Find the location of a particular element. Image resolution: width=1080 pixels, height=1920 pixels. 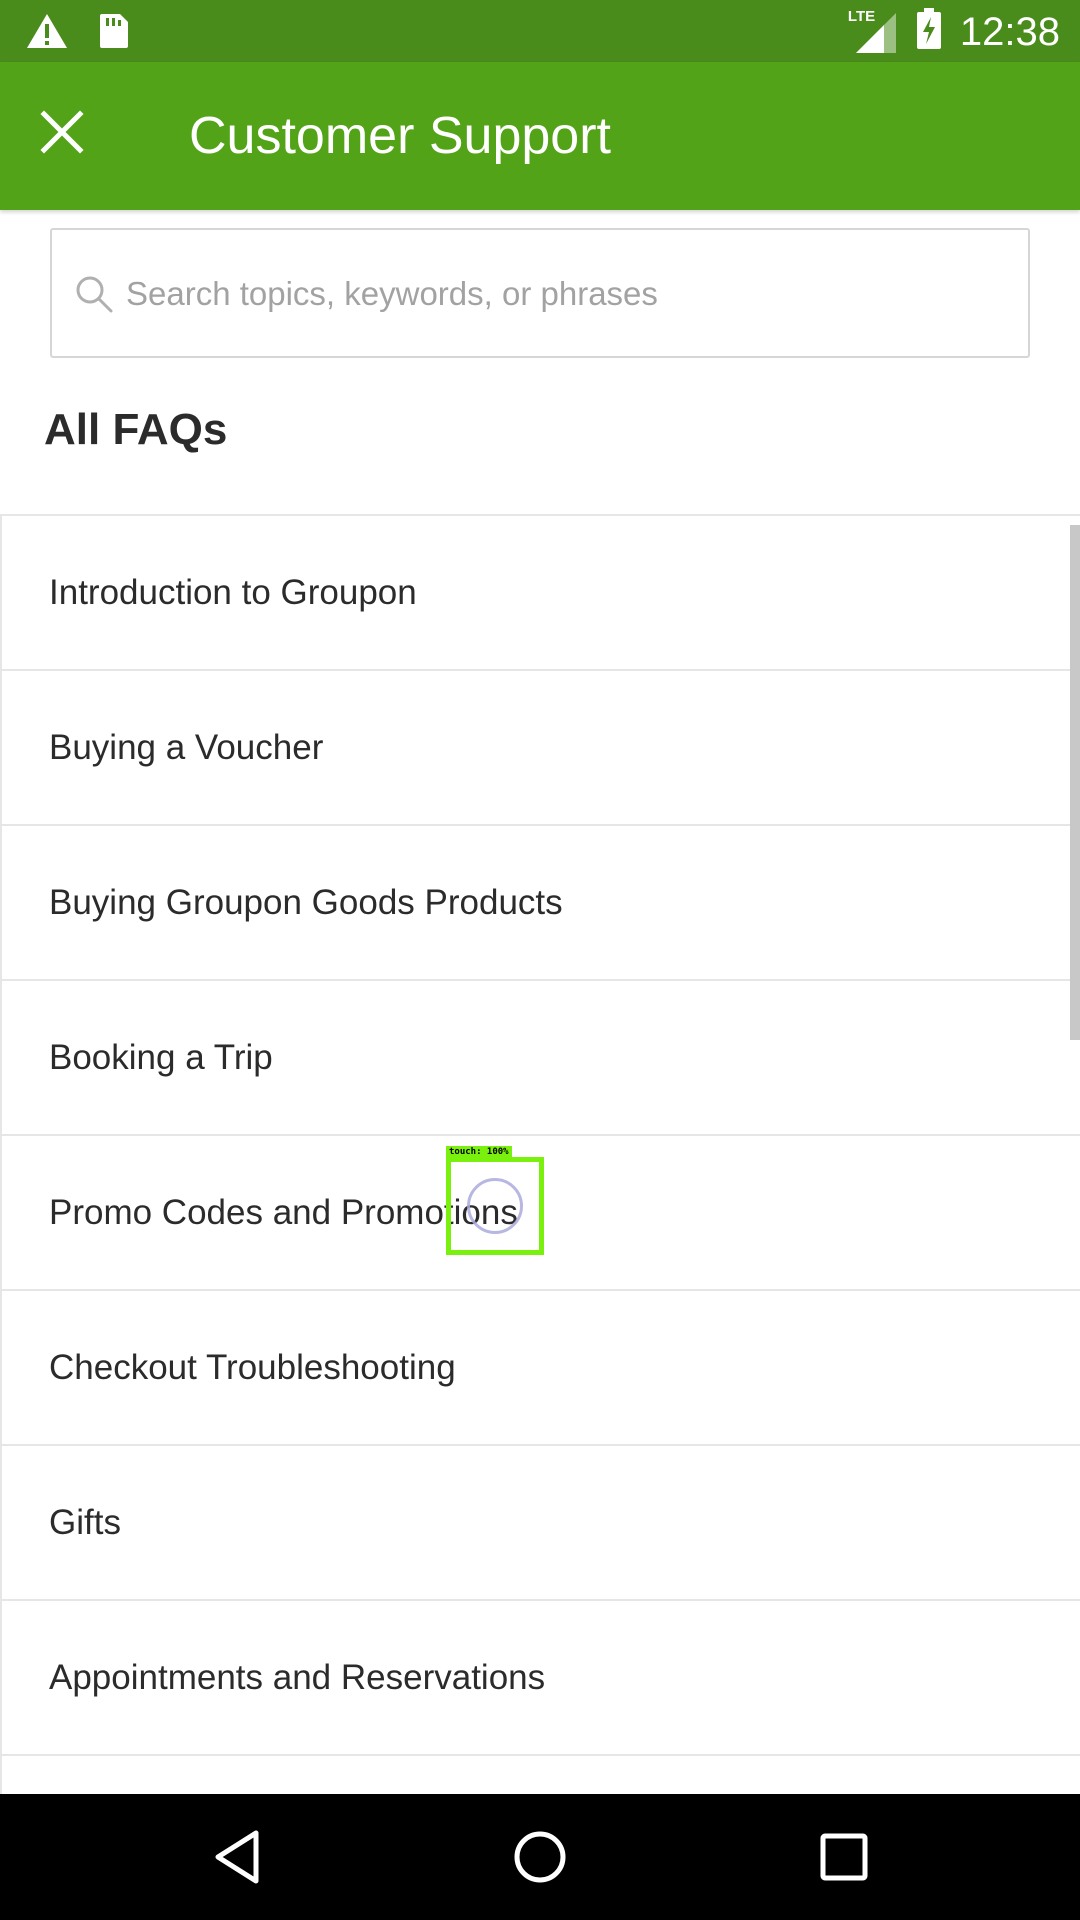

touch-indicator-circle is located at coordinates (495, 1206).